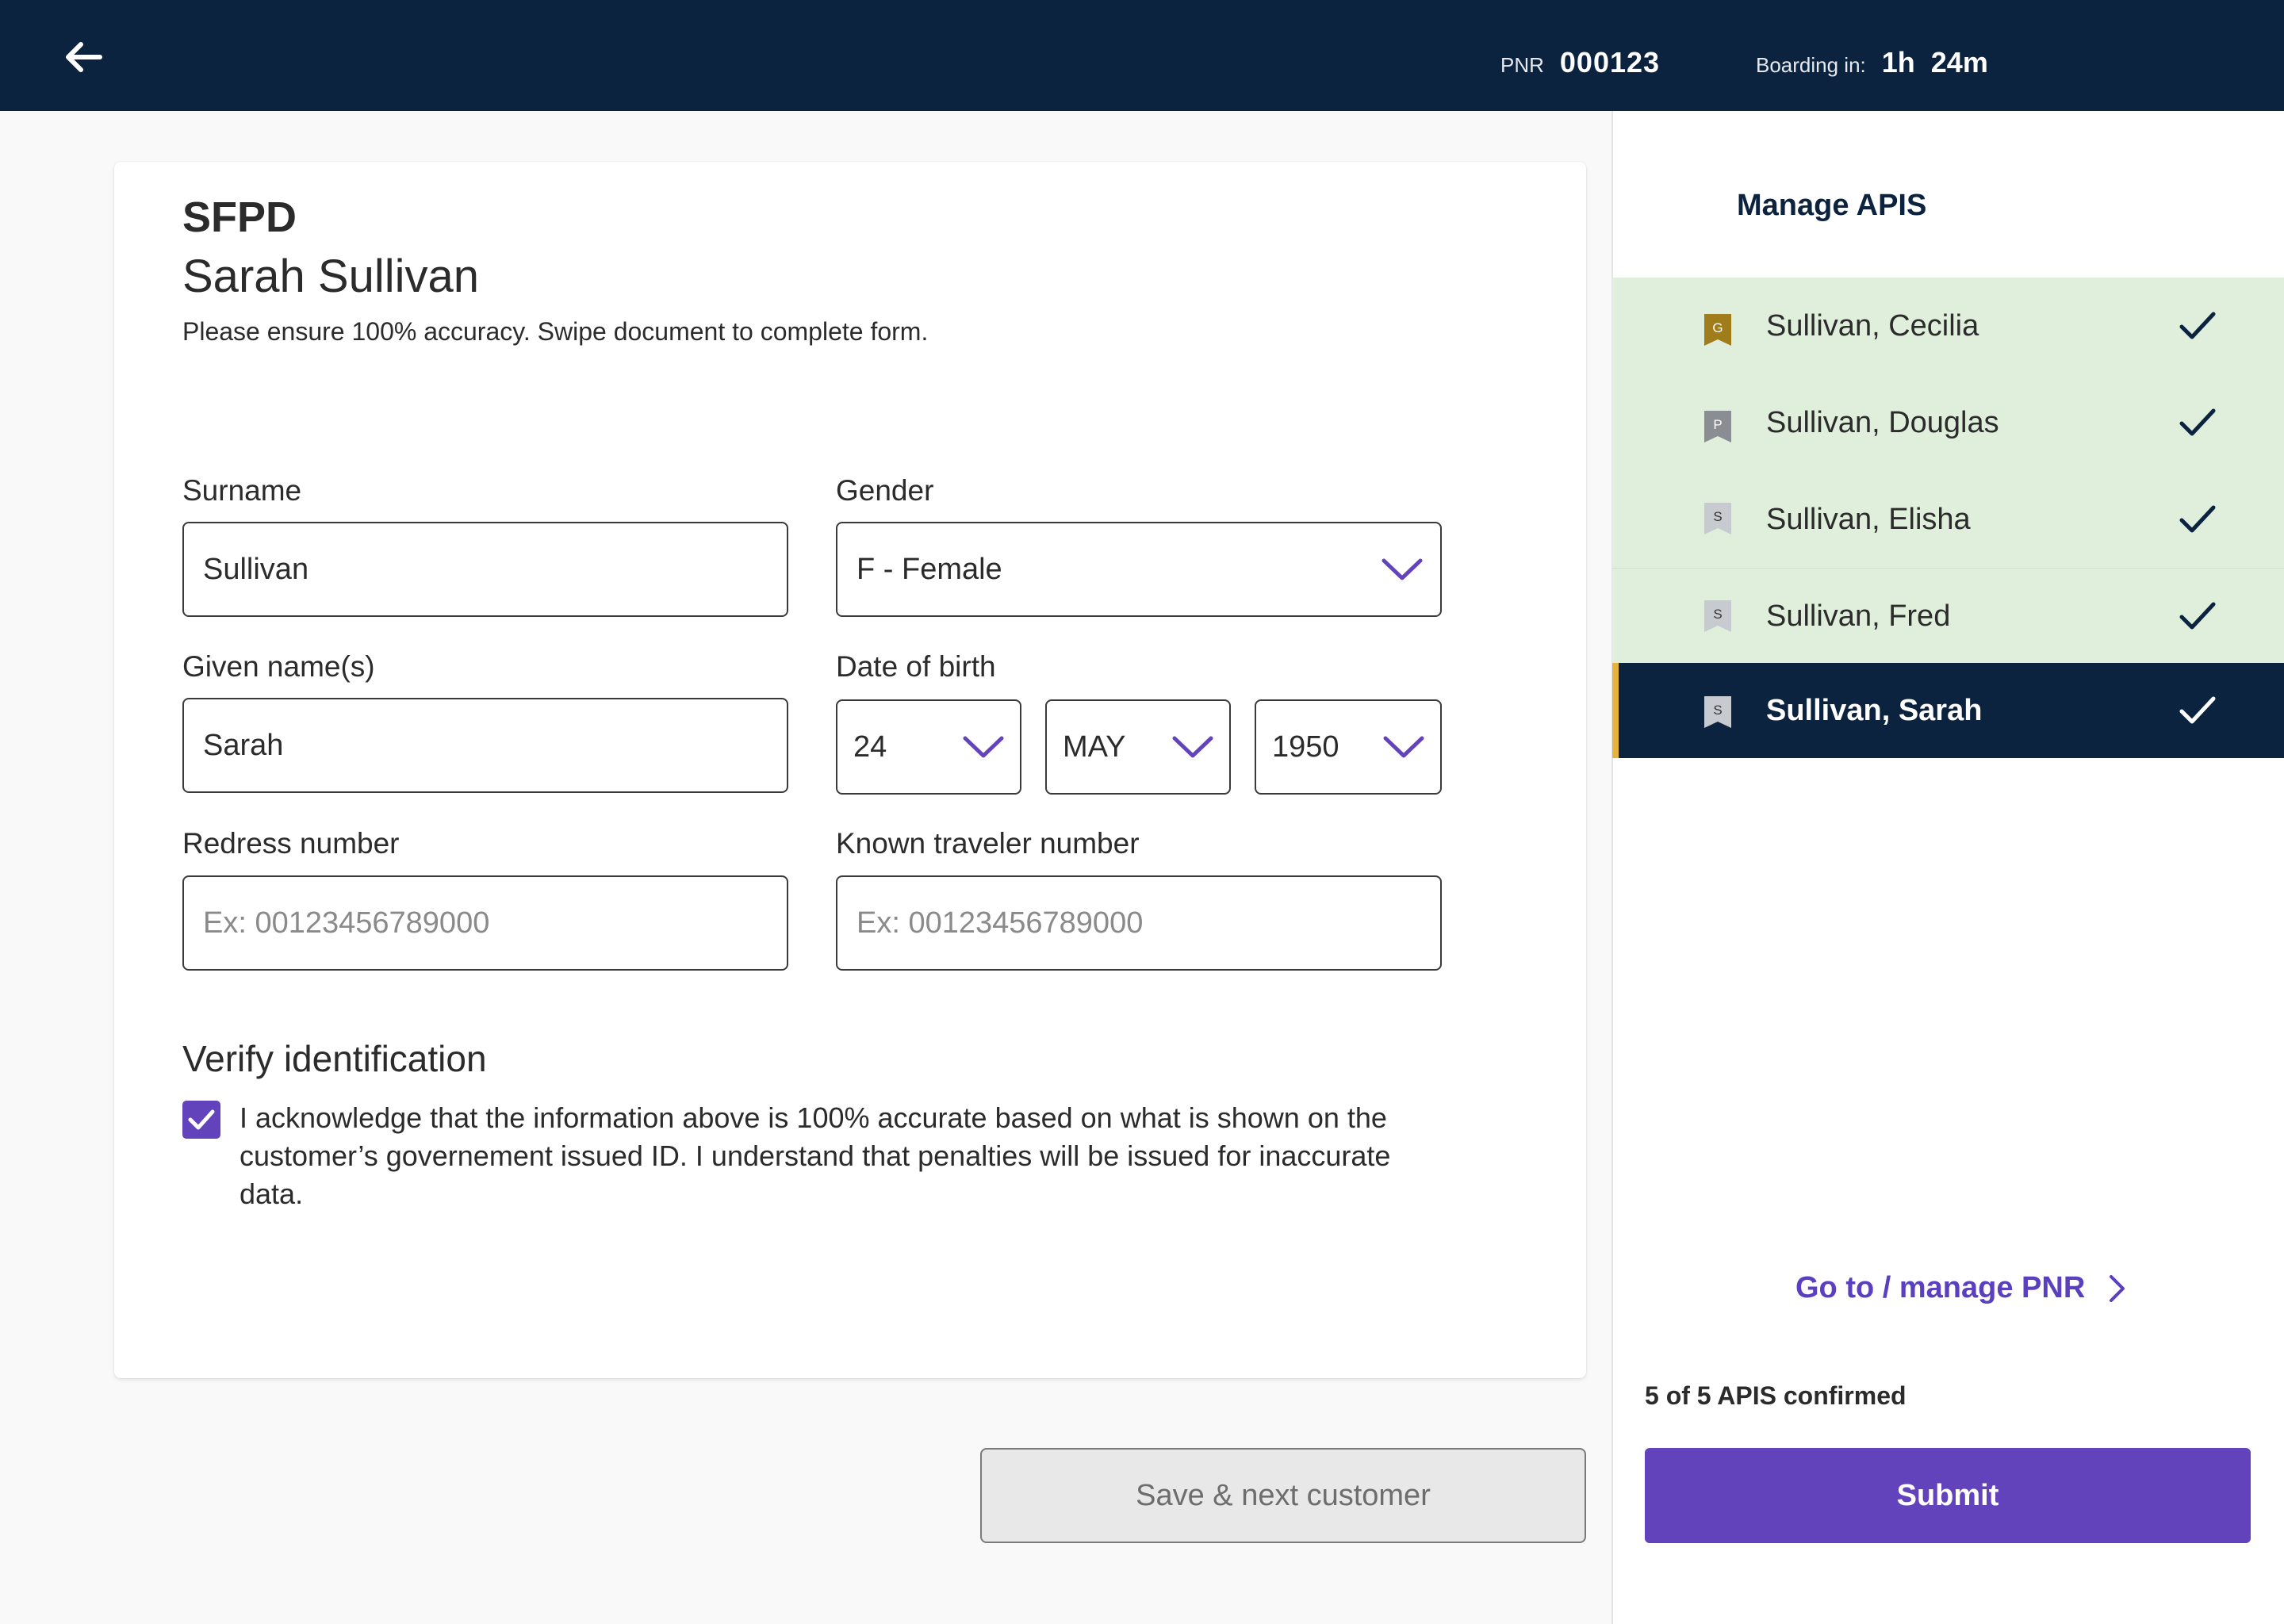  What do you see at coordinates (1882, 422) in the screenshot?
I see `passenger-name: Sullivan, Douglas` at bounding box center [1882, 422].